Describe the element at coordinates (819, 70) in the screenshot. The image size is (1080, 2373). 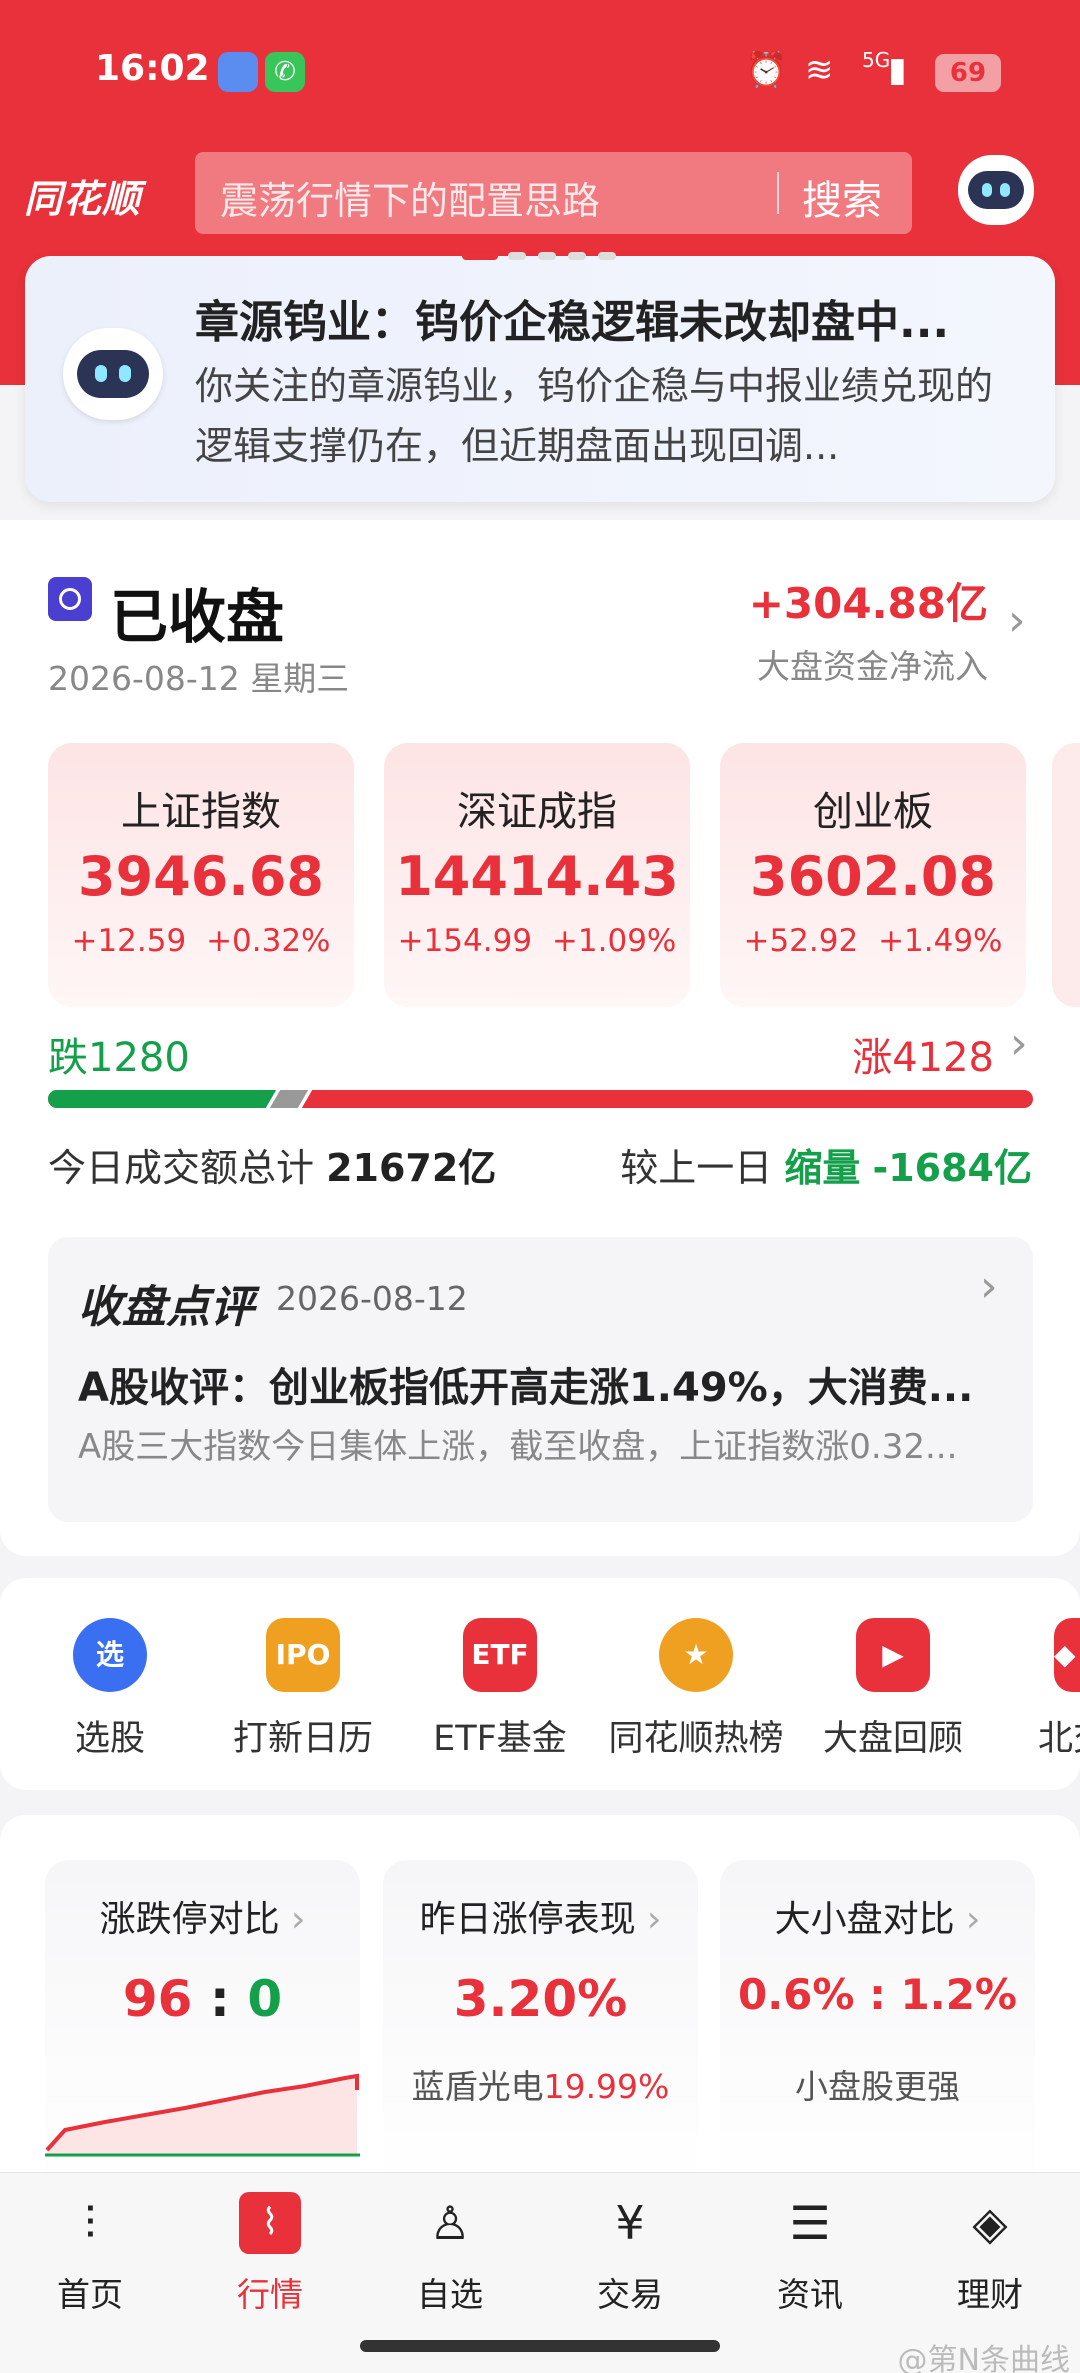
I see `wifi-icon: ≋` at that location.